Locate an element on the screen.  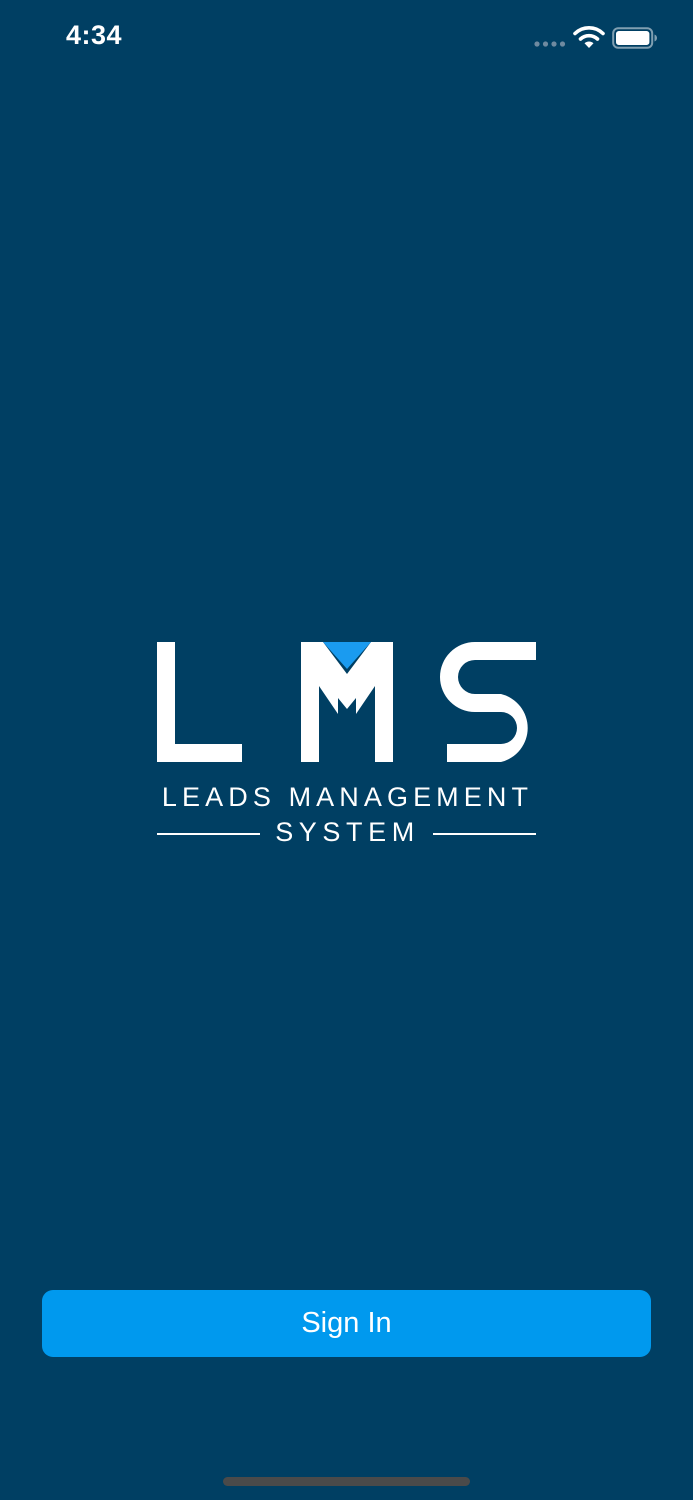
logo-tagline-line1: LEADS MANAGEMENT is located at coordinates (347, 797).